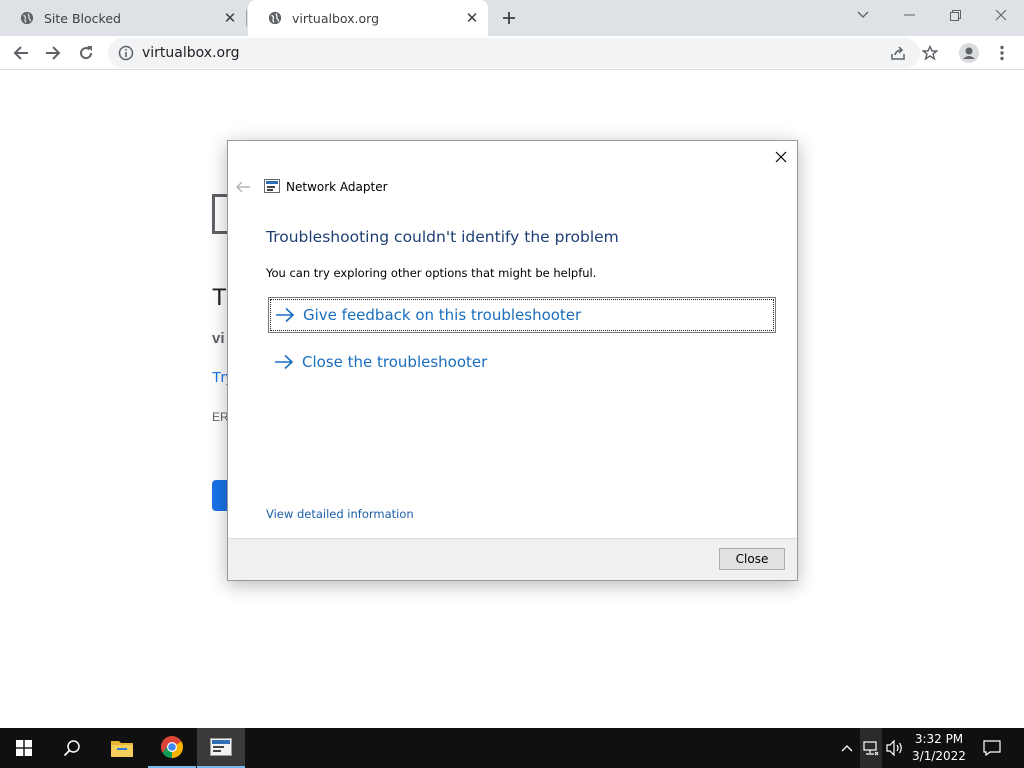 The height and width of the screenshot is (768, 1024). I want to click on forward-arrow-icon, so click(53, 53).